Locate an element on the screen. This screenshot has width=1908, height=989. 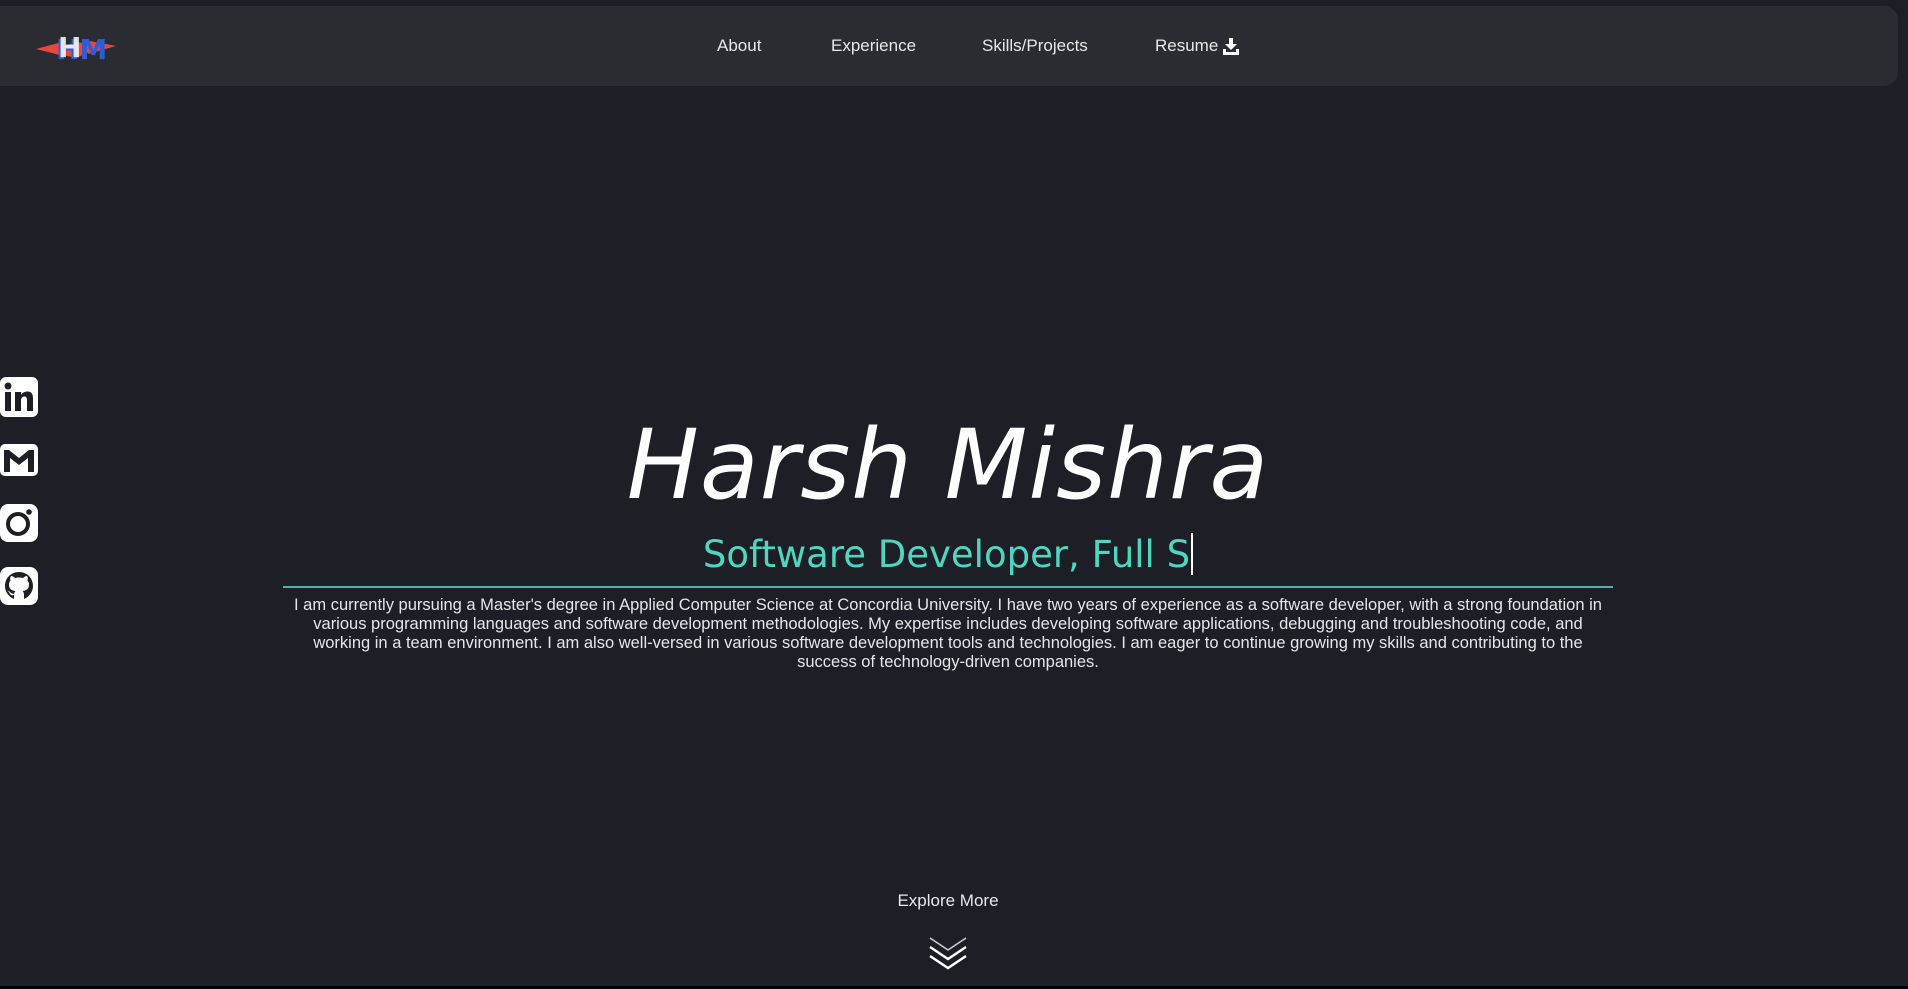
nav-link-resume: Resume is located at coordinates (1197, 46).